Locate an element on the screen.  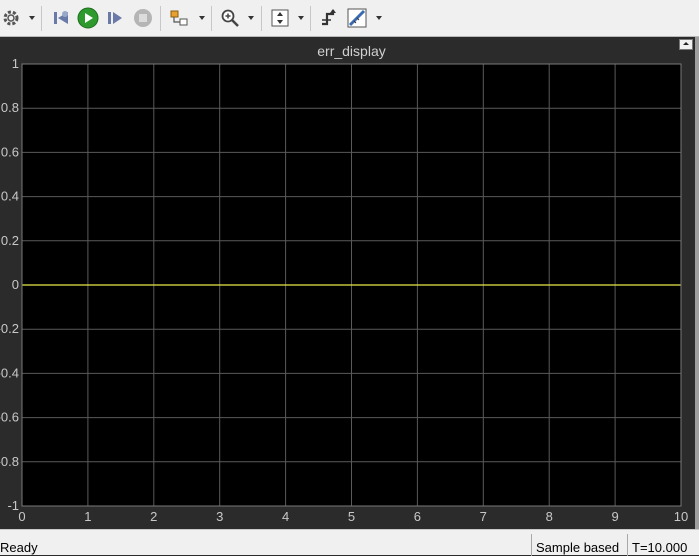
y-tick-label: -0.6 is located at coordinates (9, 417).